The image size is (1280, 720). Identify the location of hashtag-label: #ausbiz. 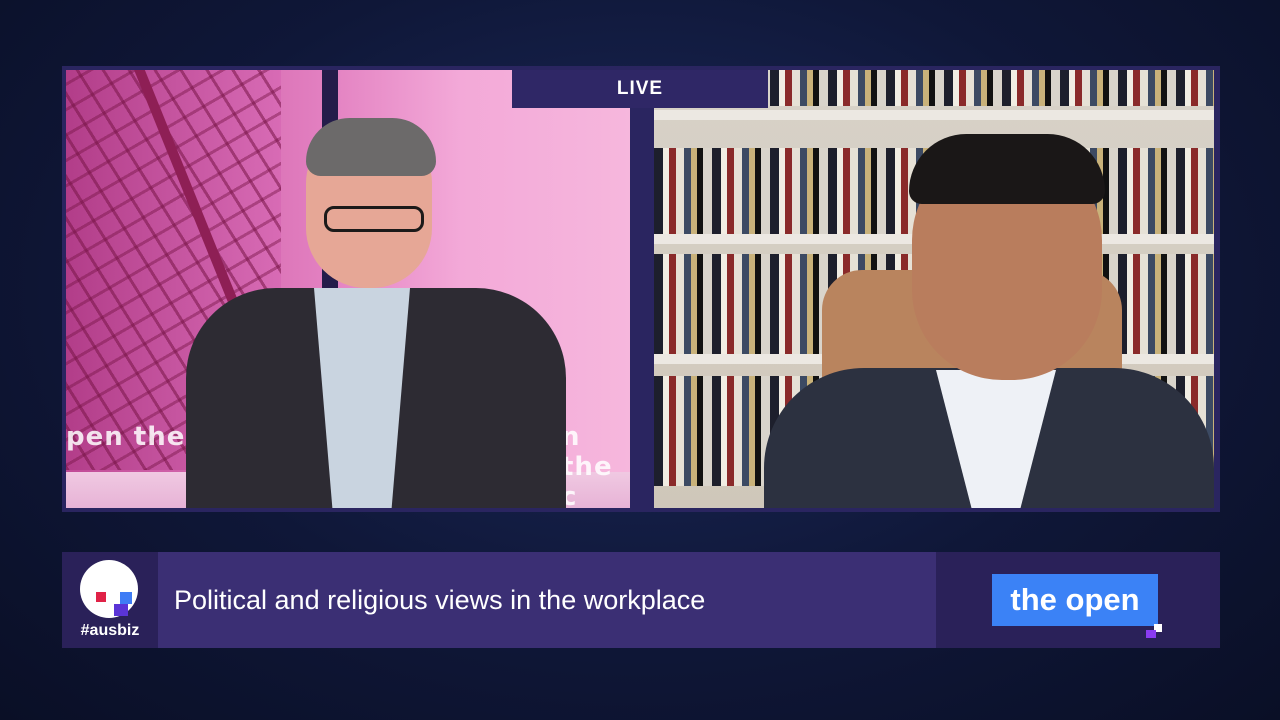
(110, 630).